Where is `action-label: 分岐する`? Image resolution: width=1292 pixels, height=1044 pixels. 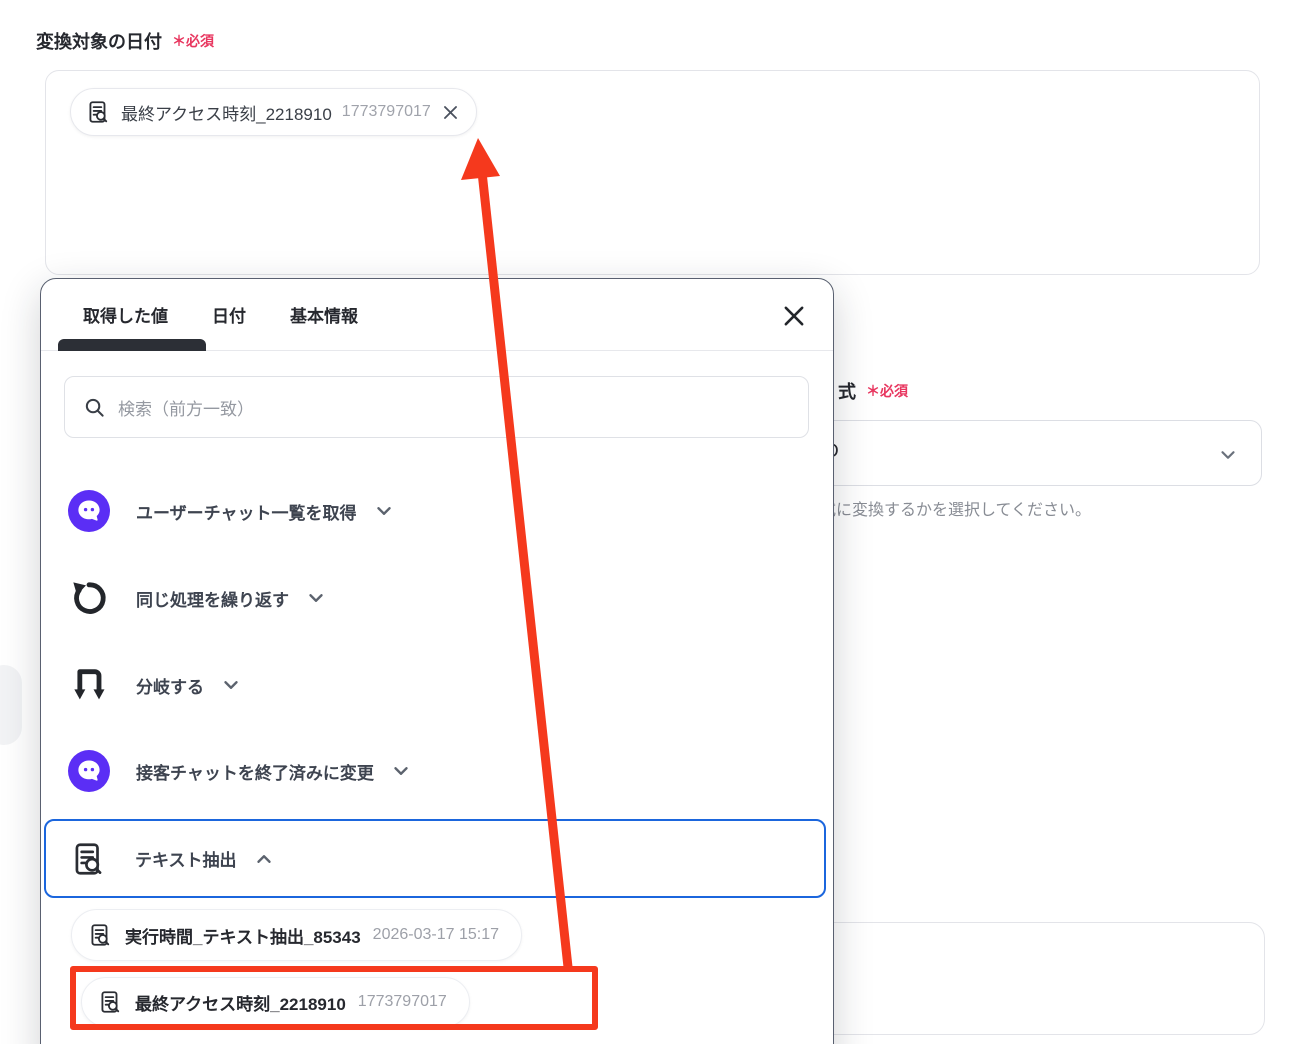 action-label: 分岐する is located at coordinates (170, 687).